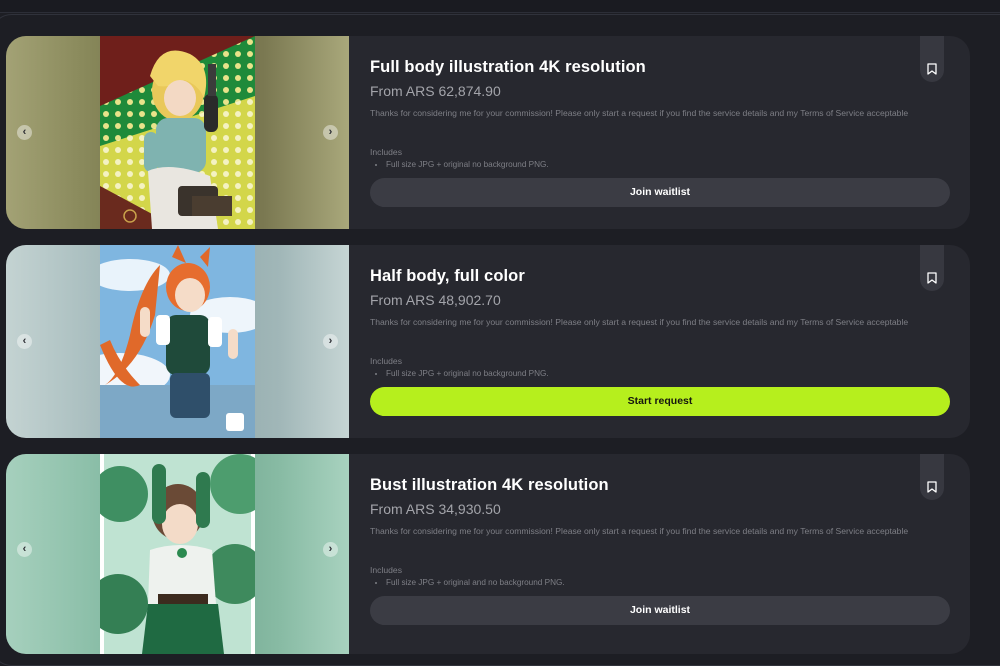 This screenshot has height=666, width=1000. Describe the element at coordinates (500, 6) in the screenshot. I see `top-divider` at that location.